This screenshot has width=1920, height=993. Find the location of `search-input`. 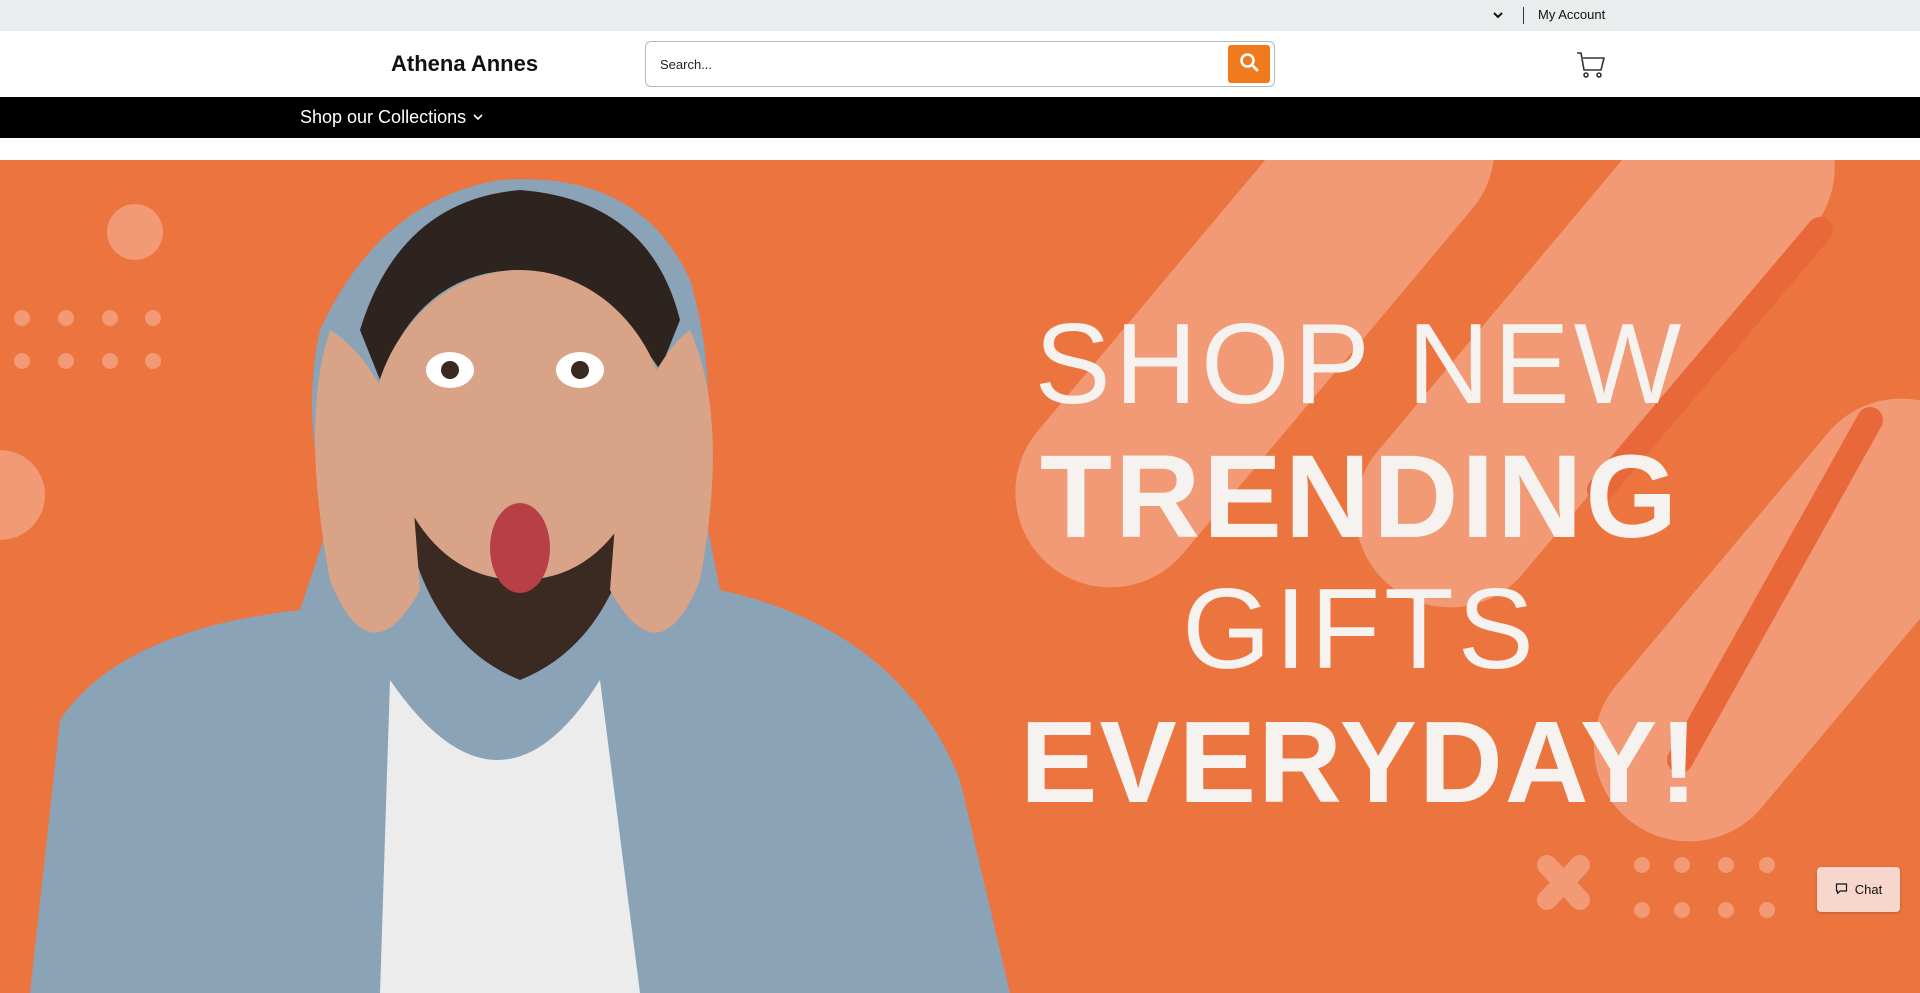

search-input is located at coordinates (930, 64).